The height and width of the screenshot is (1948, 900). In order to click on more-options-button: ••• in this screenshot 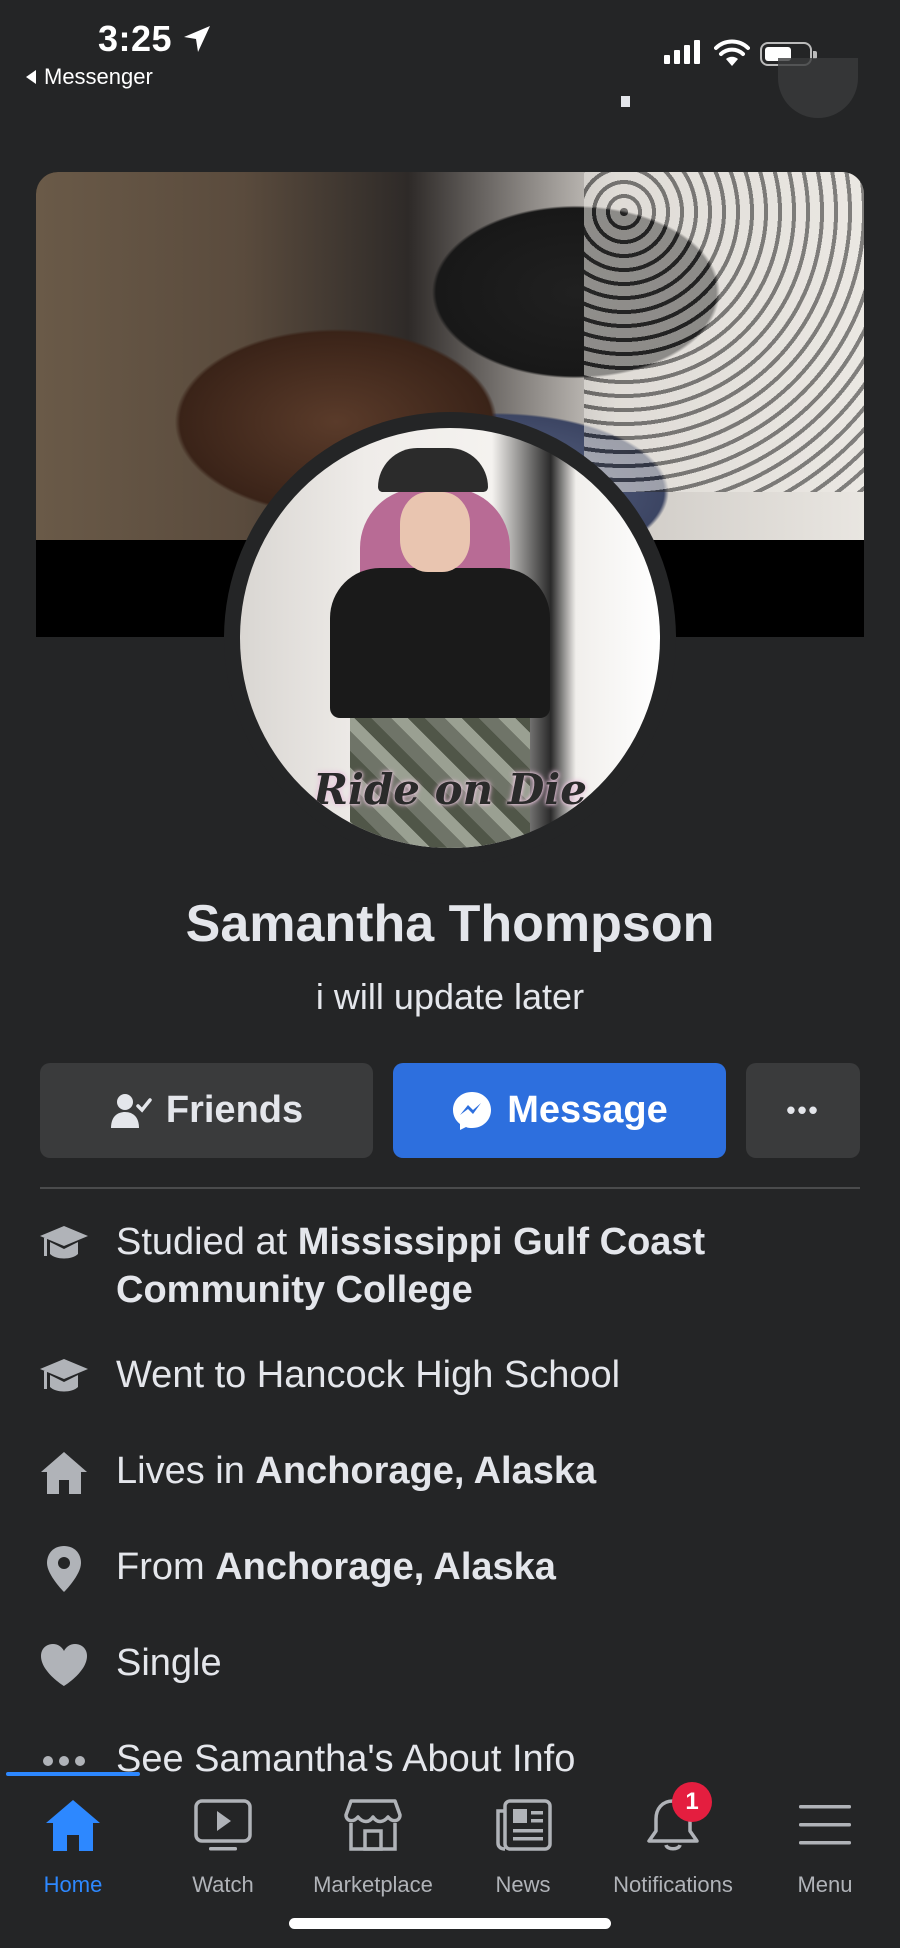, I will do `click(803, 1110)`.